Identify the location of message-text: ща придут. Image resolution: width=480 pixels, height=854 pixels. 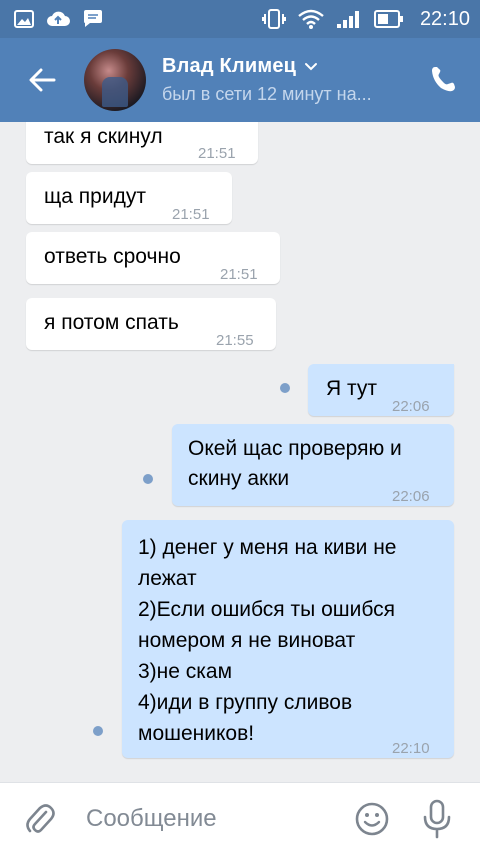
(95, 196).